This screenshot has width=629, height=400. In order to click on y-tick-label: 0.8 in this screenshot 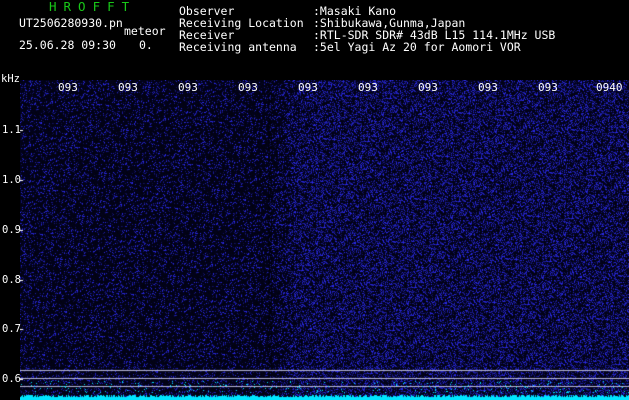, I will do `click(11, 280)`.